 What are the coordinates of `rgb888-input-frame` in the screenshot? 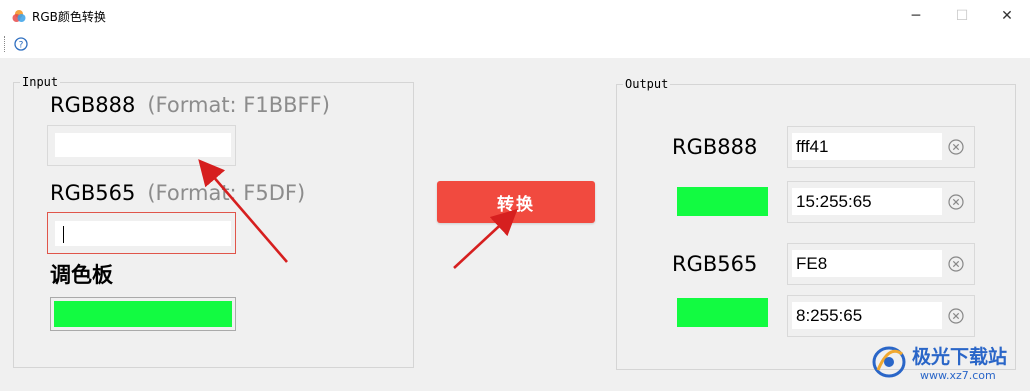 It's located at (141, 145).